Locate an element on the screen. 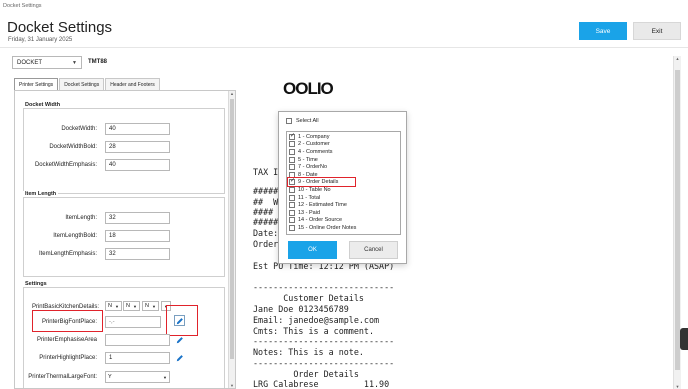 Image resolution: width=688 pixels, height=389 pixels. list-item: 4 - Comments is located at coordinates (311, 152).